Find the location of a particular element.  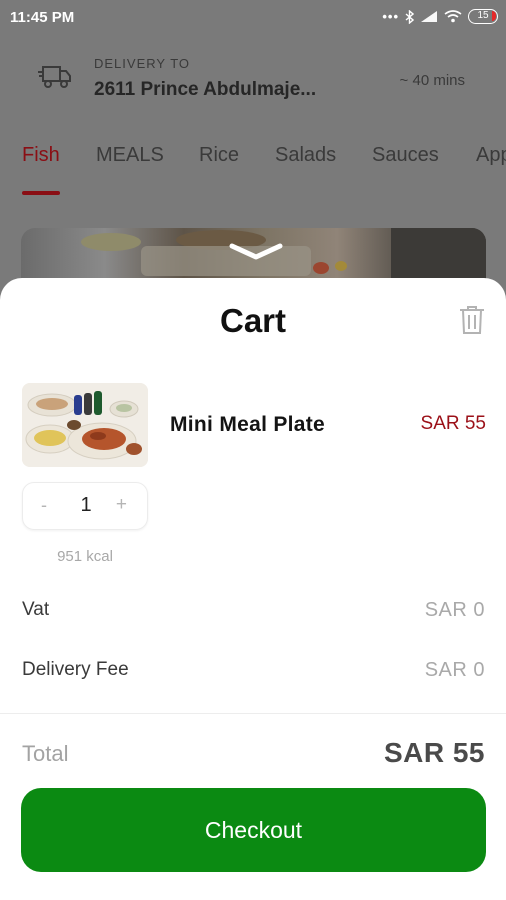

checkout-button: Checkout is located at coordinates (253, 830).